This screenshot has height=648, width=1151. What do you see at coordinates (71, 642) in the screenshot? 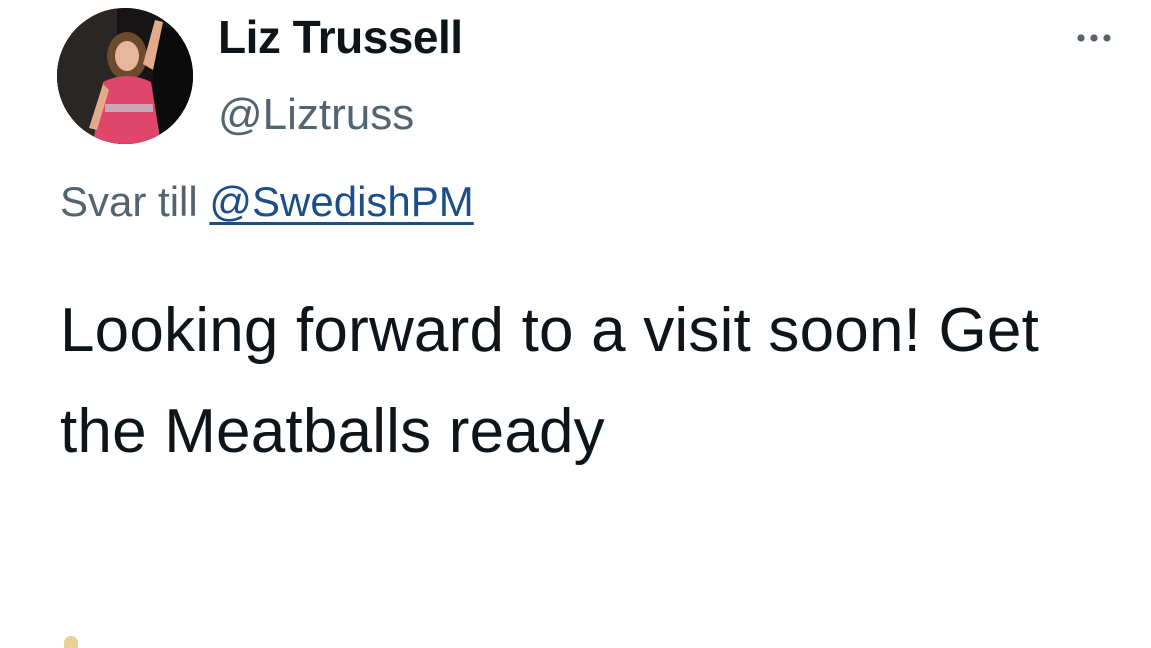
I see `cropped-icon-fragment` at bounding box center [71, 642].